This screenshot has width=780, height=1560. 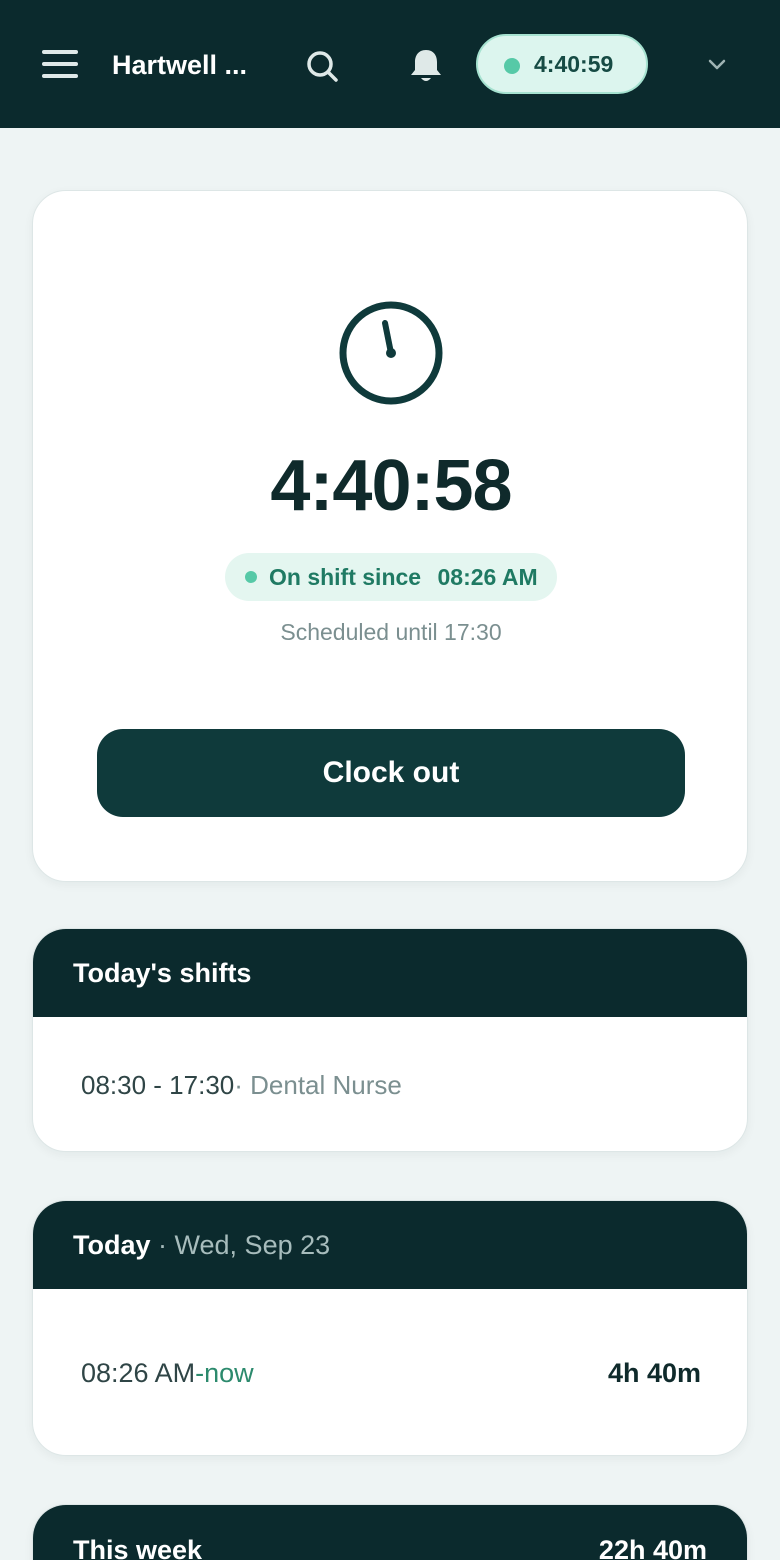 I want to click on bell-icon, so click(x=426, y=65).